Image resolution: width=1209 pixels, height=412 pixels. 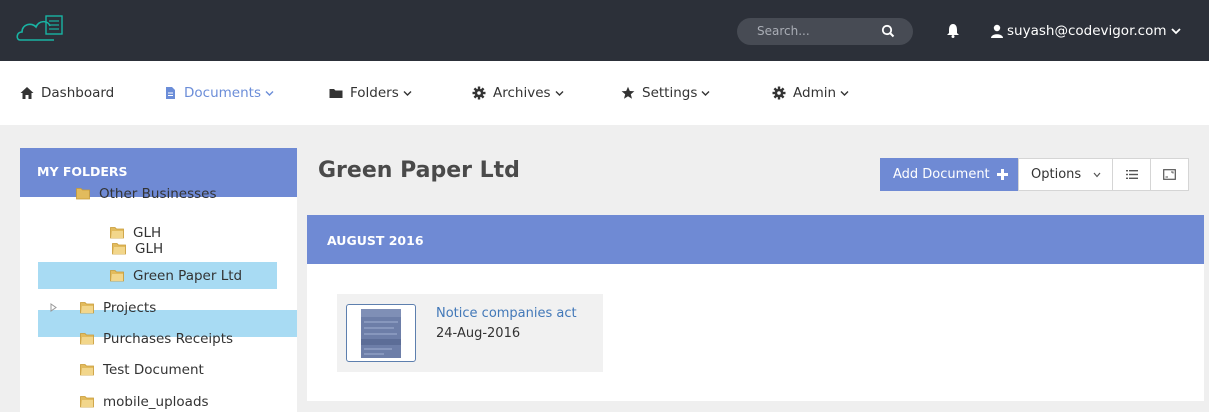 I want to click on list-icon, so click(x=1131, y=174).